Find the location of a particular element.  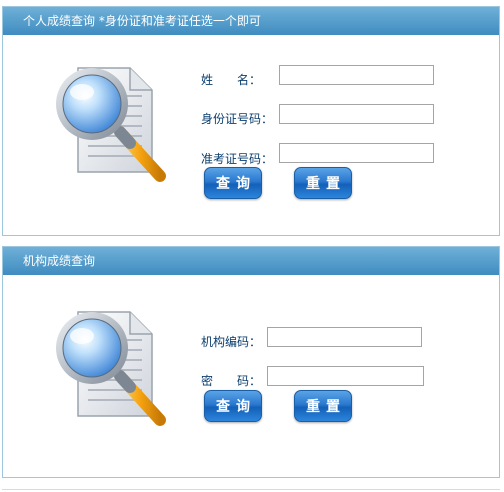

id-number-field is located at coordinates (356, 114).